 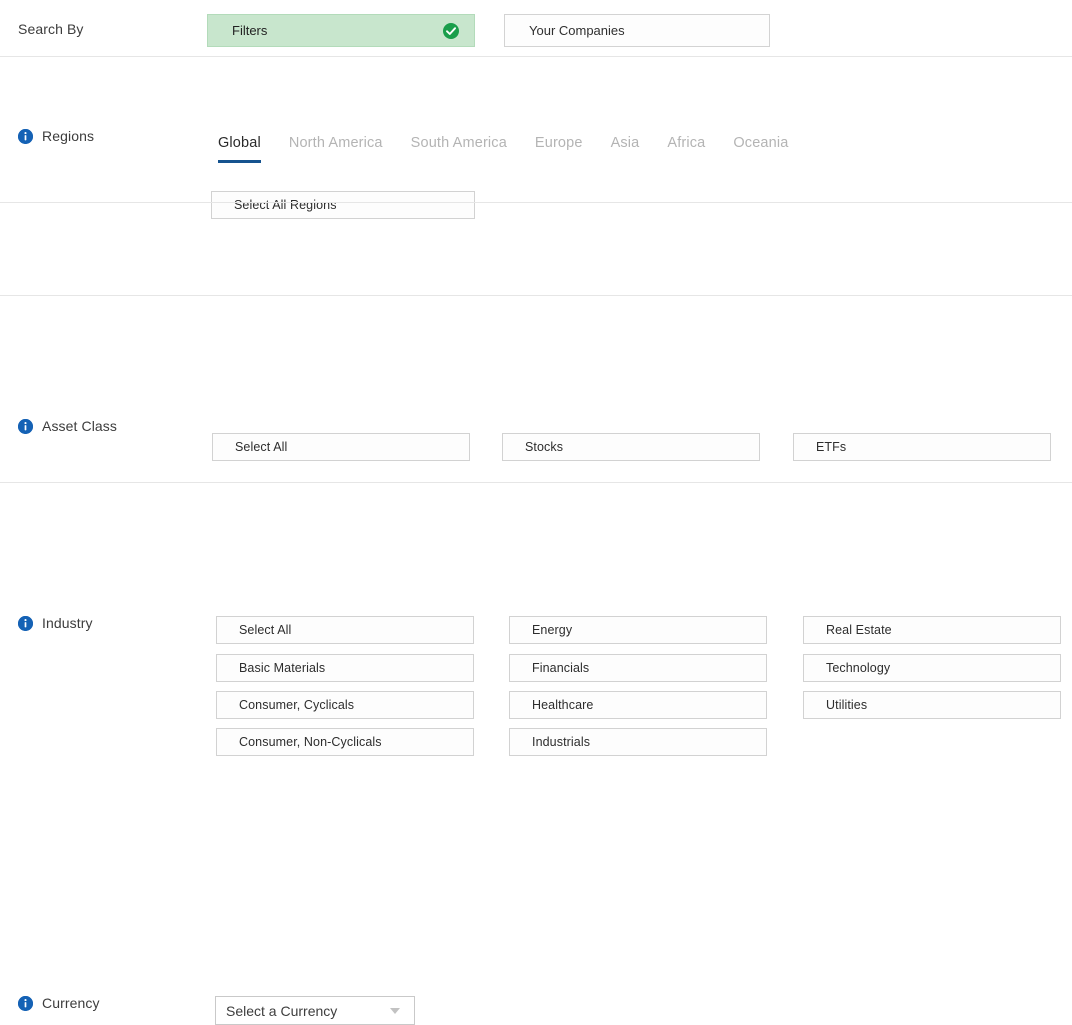 I want to click on industry-label-group: Industry, so click(x=55, y=623).